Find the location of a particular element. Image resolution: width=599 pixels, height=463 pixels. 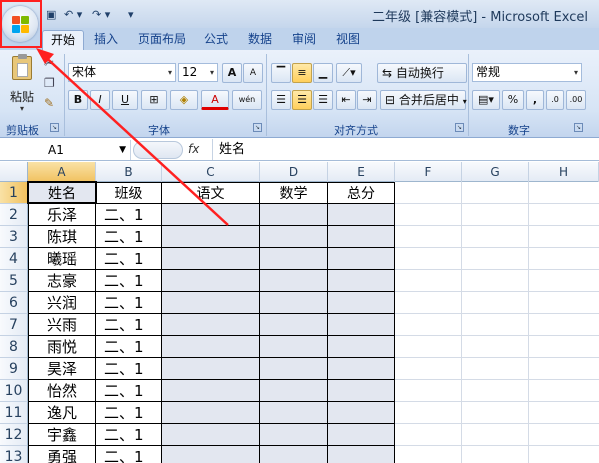

row-header-4: 4 is located at coordinates (14, 259).